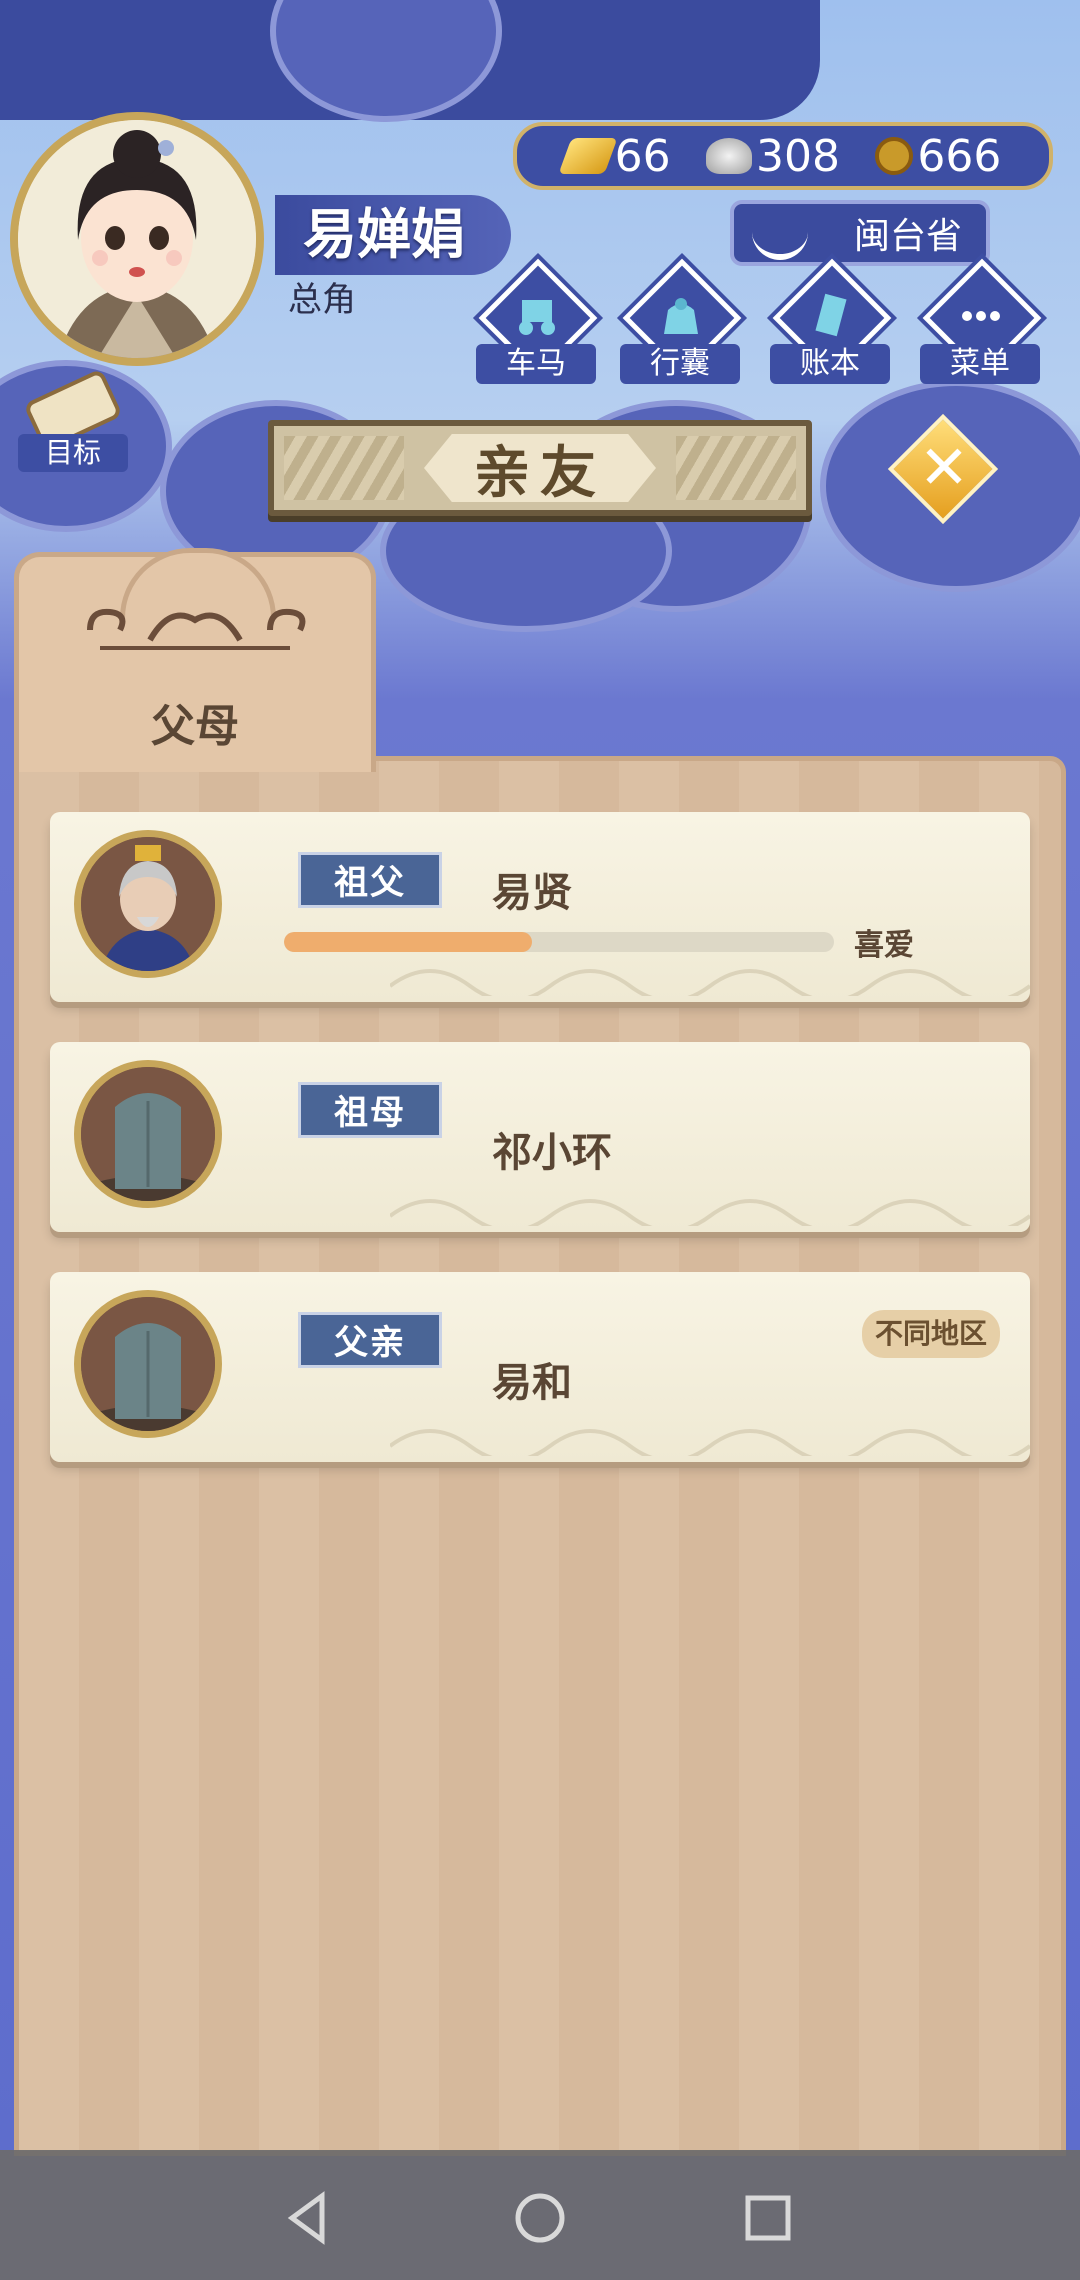 The height and width of the screenshot is (2280, 1080). What do you see at coordinates (830, 364) in the screenshot?
I see `nav-label: 账本` at bounding box center [830, 364].